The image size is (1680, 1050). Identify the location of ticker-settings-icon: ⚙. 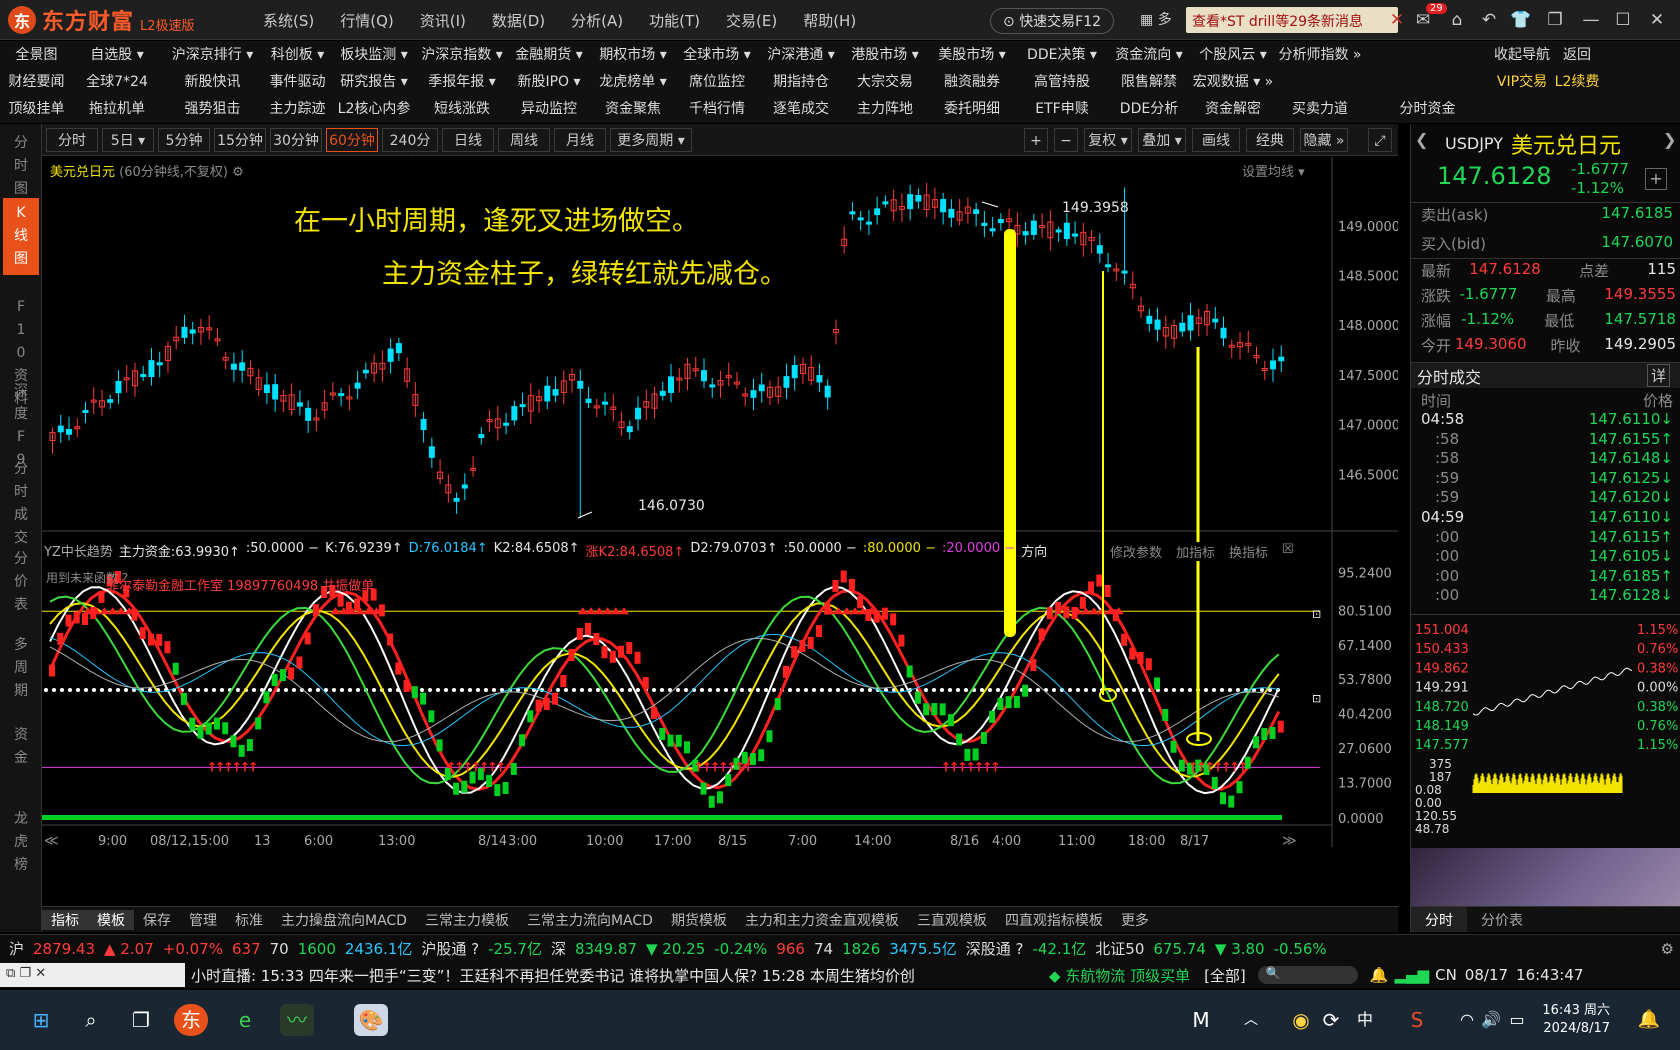
(1667, 949).